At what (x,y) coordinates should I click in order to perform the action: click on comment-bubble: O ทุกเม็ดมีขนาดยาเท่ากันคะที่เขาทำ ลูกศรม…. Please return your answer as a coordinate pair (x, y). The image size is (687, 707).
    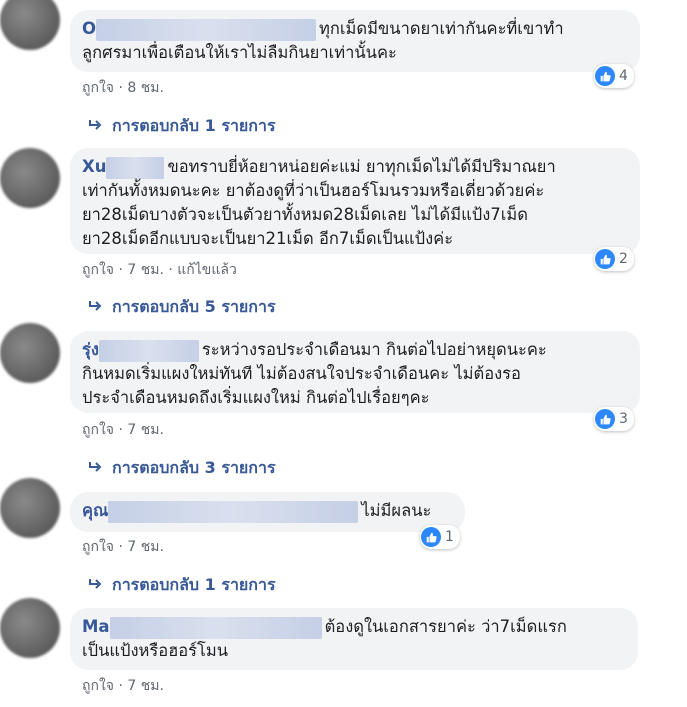
    Looking at the image, I should click on (355, 41).